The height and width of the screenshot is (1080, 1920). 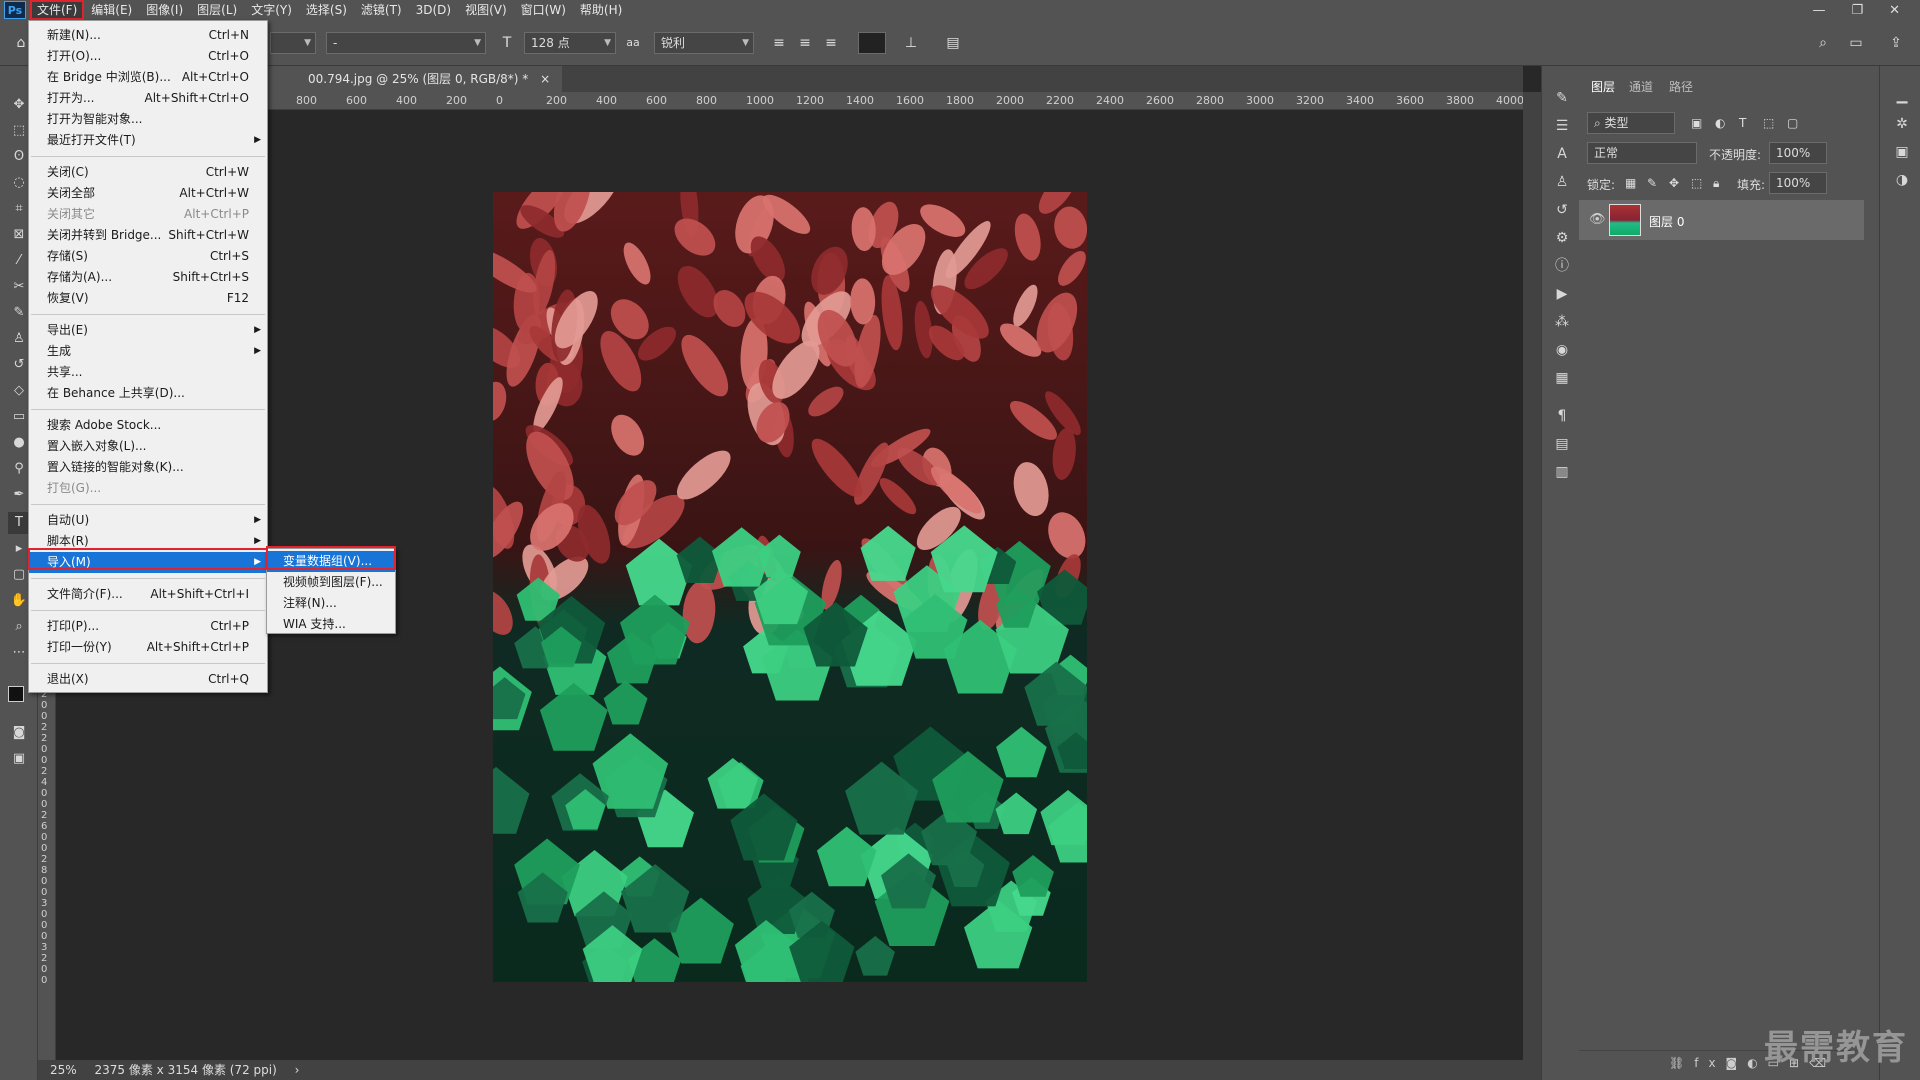 I want to click on quick-mask-icon: ◙, so click(x=19, y=733).